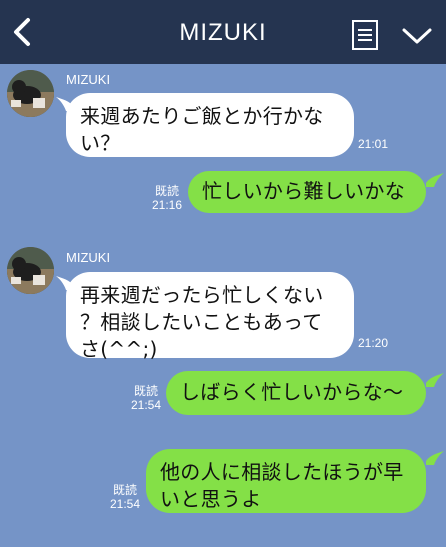 The image size is (446, 547). I want to click on message-time: 21:01, so click(373, 144).